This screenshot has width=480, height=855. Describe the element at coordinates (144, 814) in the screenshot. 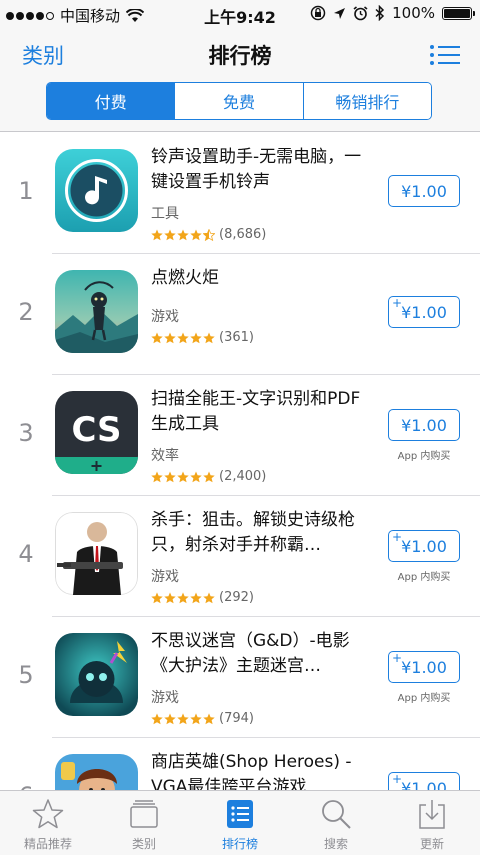

I see `categories-icon` at that location.